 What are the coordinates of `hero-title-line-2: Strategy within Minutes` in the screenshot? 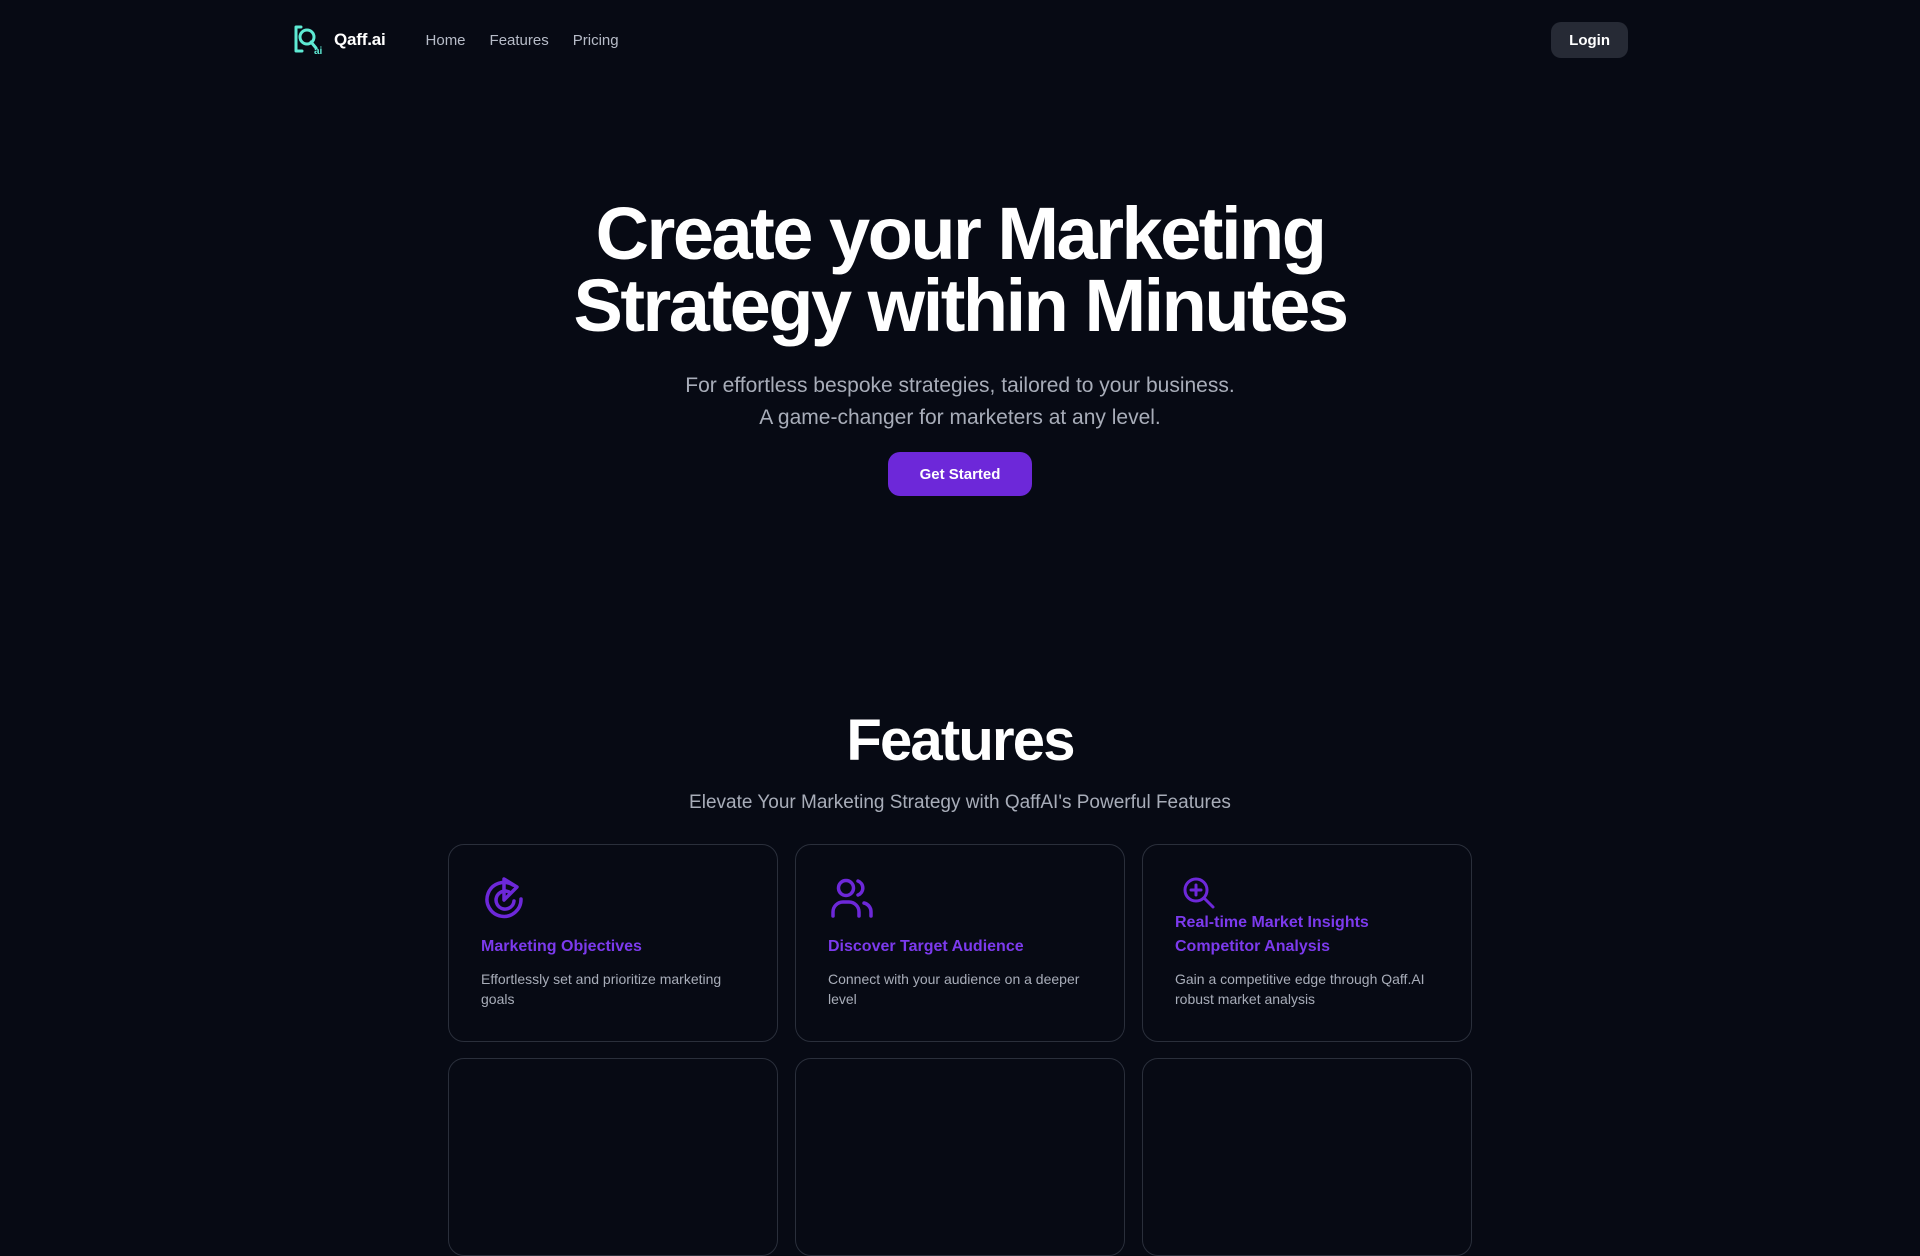 It's located at (961, 305).